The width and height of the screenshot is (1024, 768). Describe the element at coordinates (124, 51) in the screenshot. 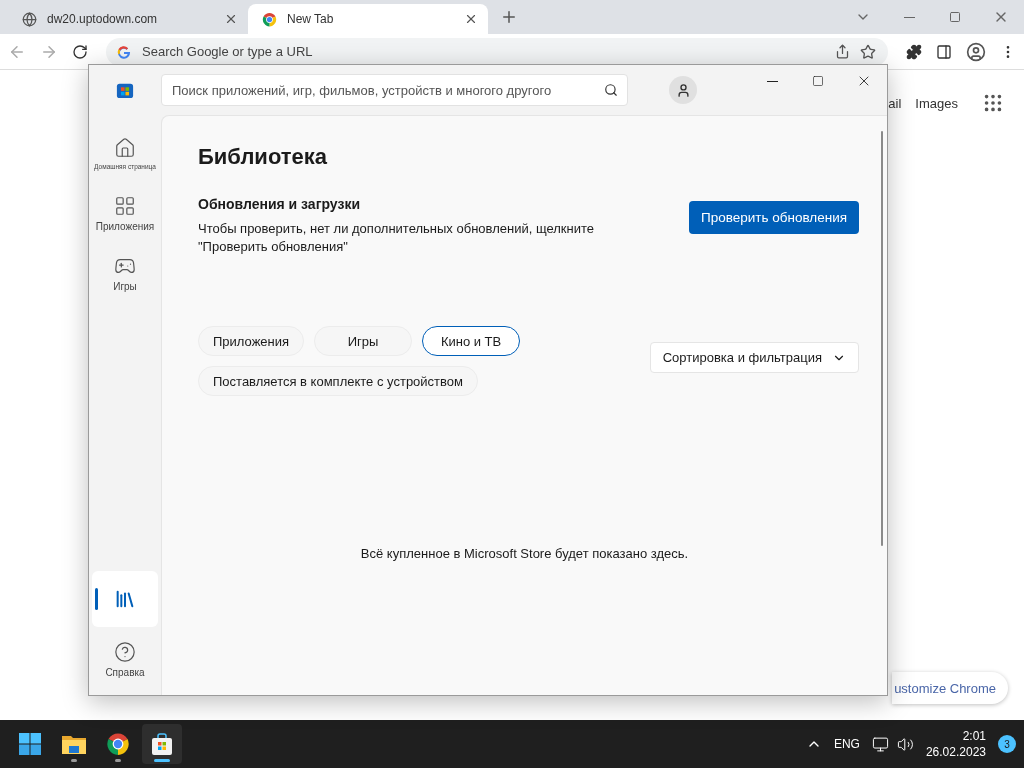

I see `google-icon` at that location.